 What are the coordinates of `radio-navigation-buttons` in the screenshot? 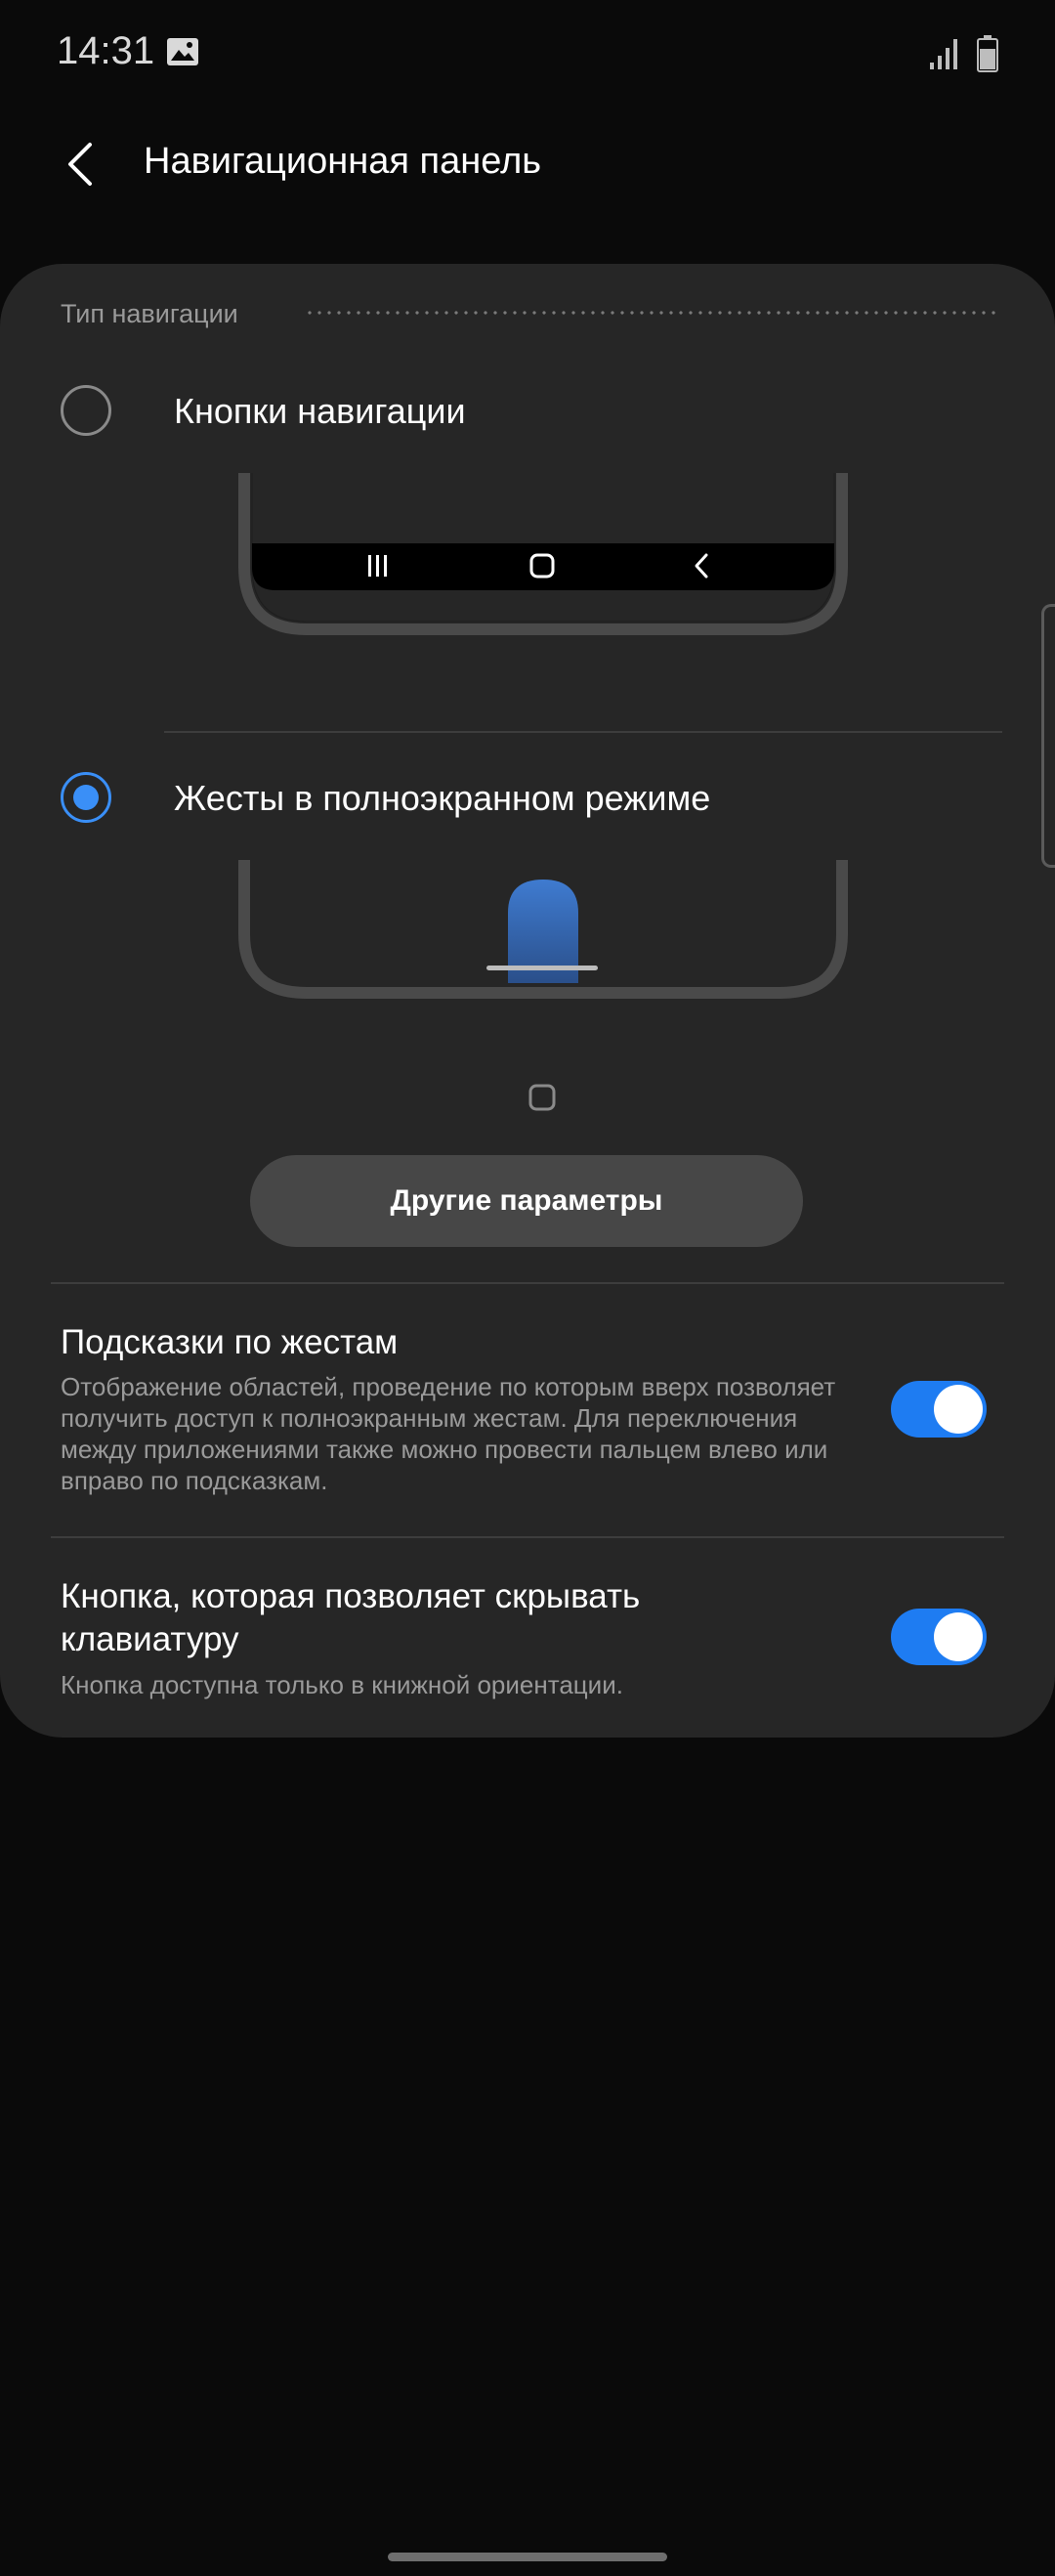 It's located at (86, 411).